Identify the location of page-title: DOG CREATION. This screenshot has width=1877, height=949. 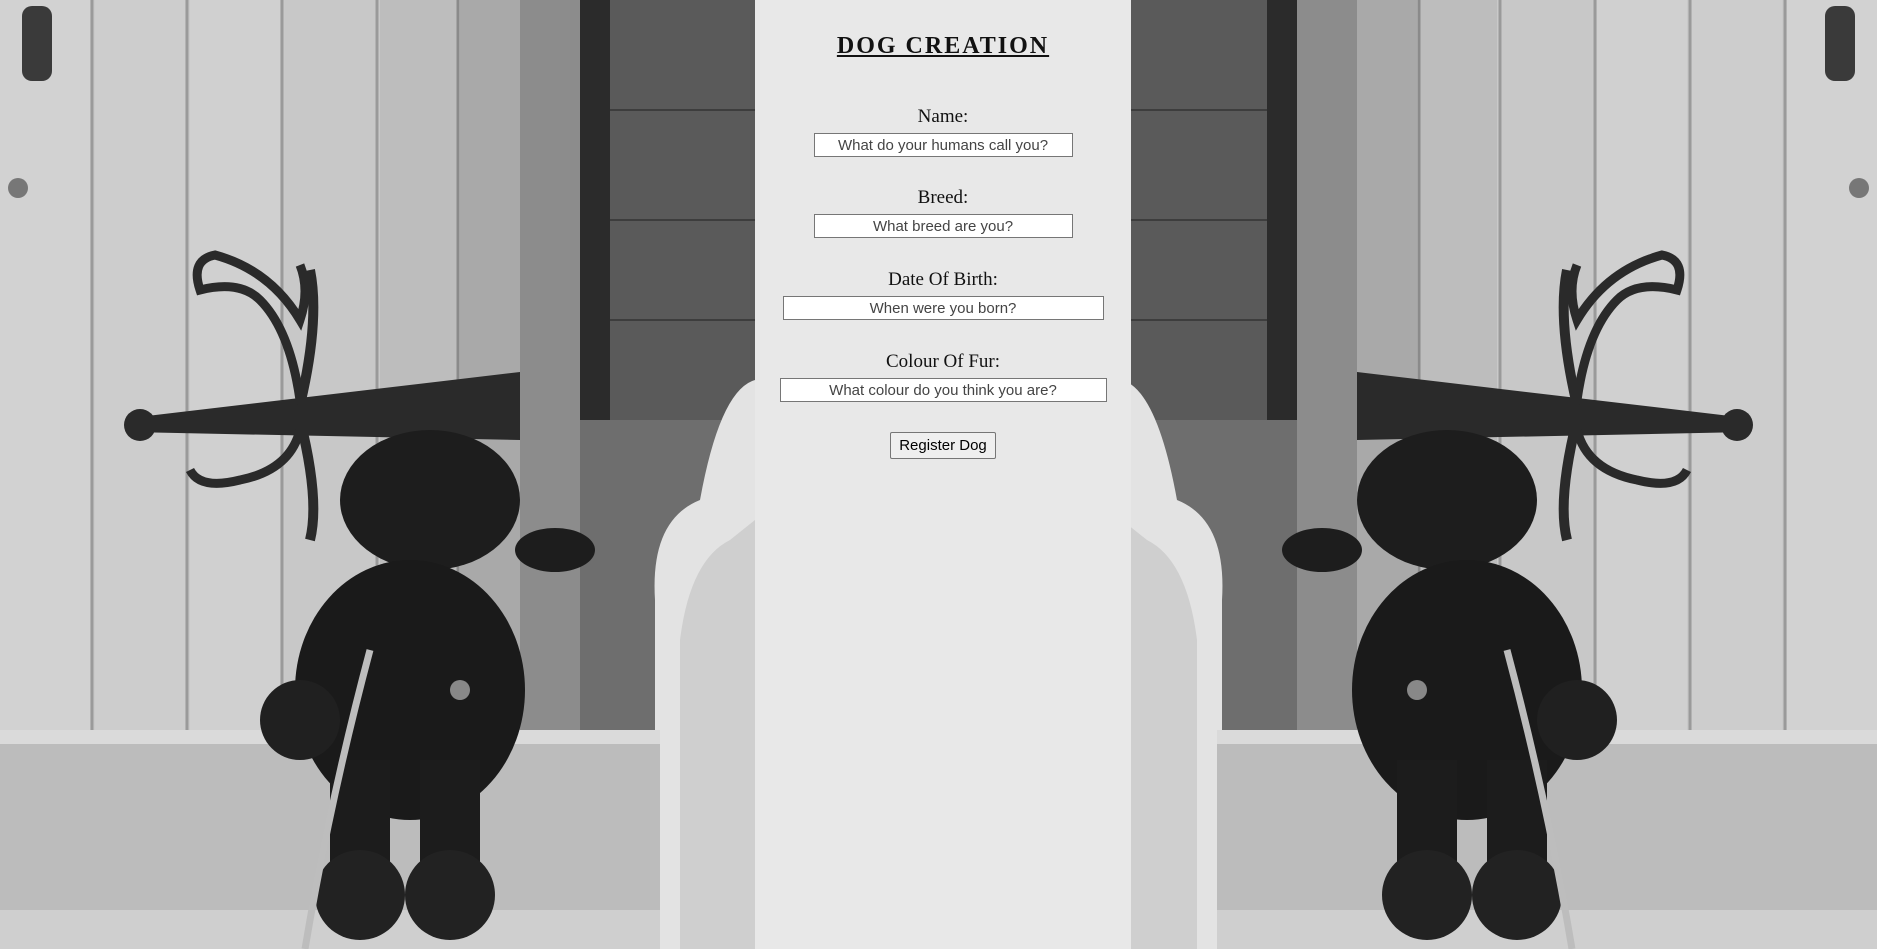
(943, 46).